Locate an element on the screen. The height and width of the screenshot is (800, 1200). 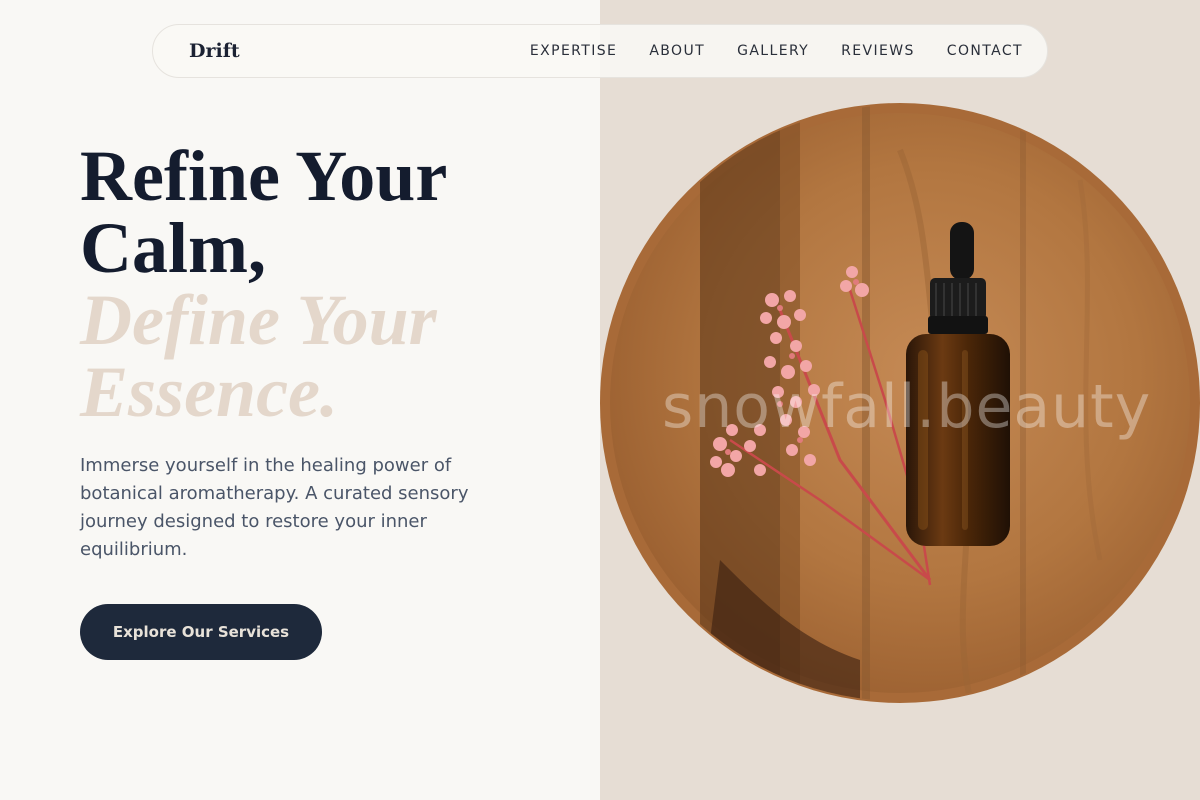
nav-link-about: ABOUT is located at coordinates (677, 51).